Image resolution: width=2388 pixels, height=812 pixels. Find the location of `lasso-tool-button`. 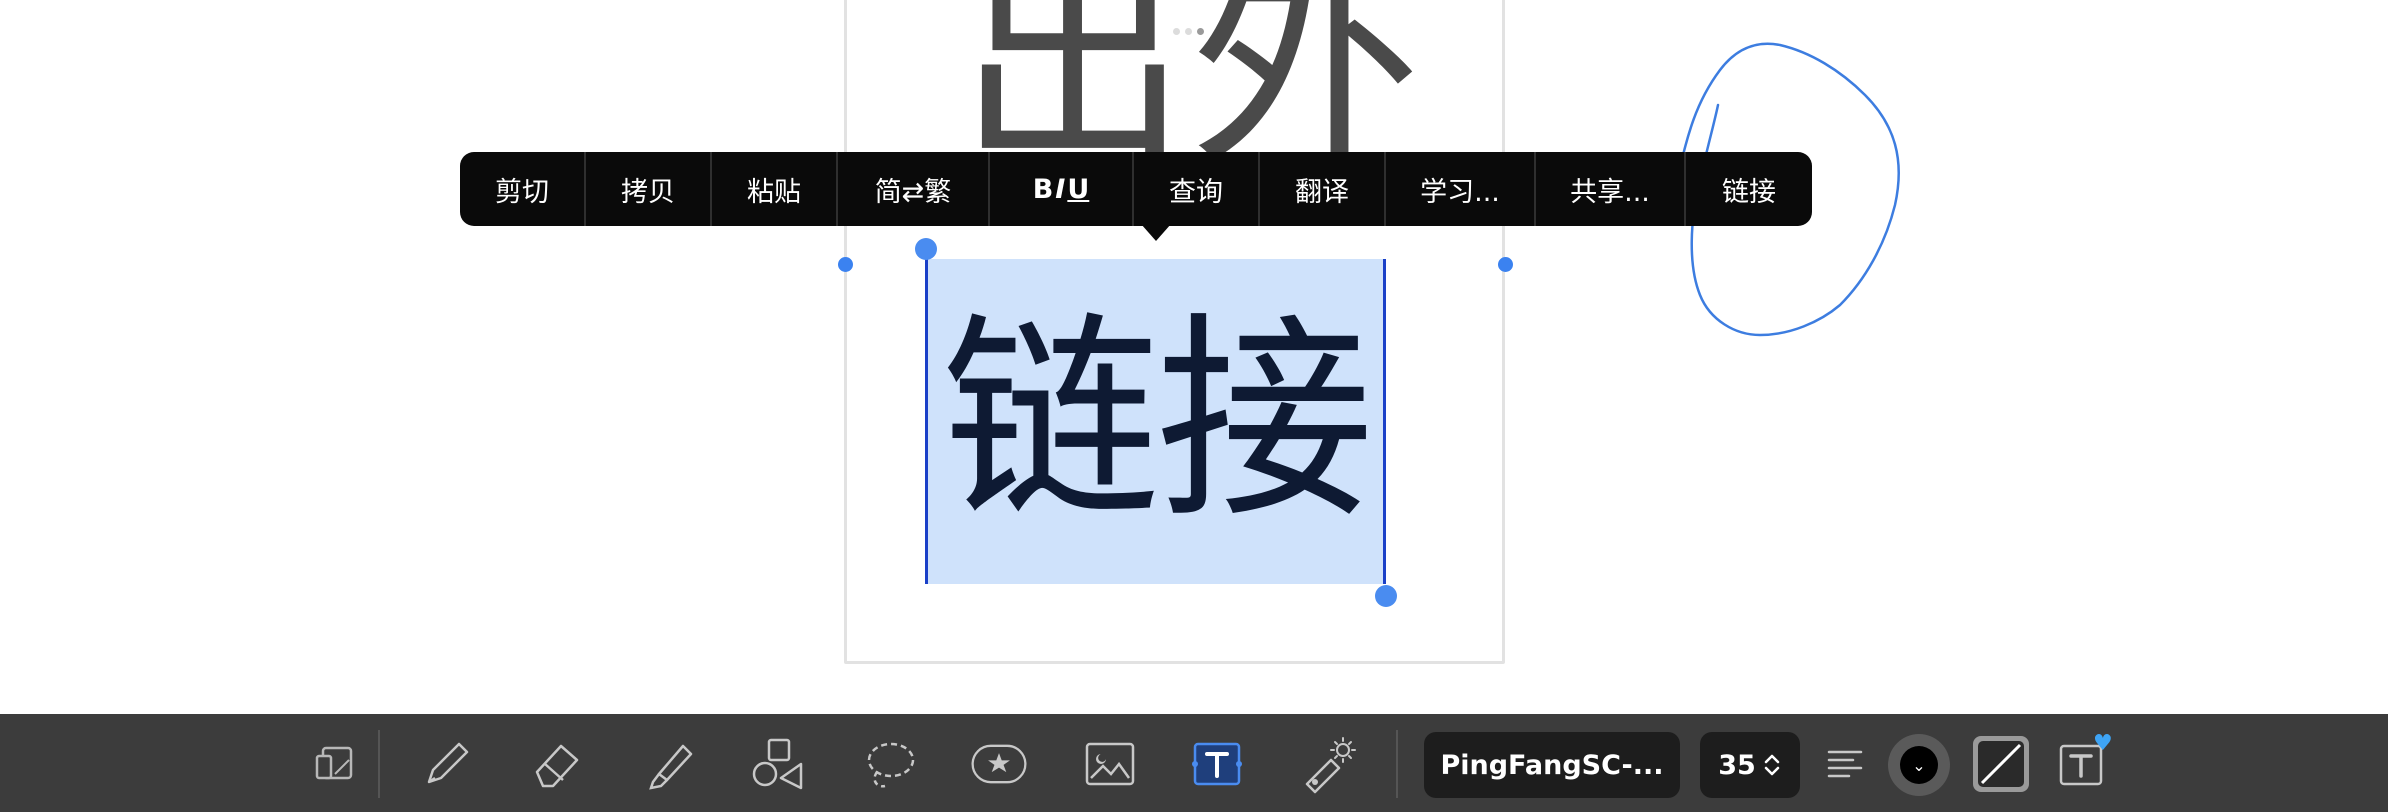

lasso-tool-button is located at coordinates (889, 764).